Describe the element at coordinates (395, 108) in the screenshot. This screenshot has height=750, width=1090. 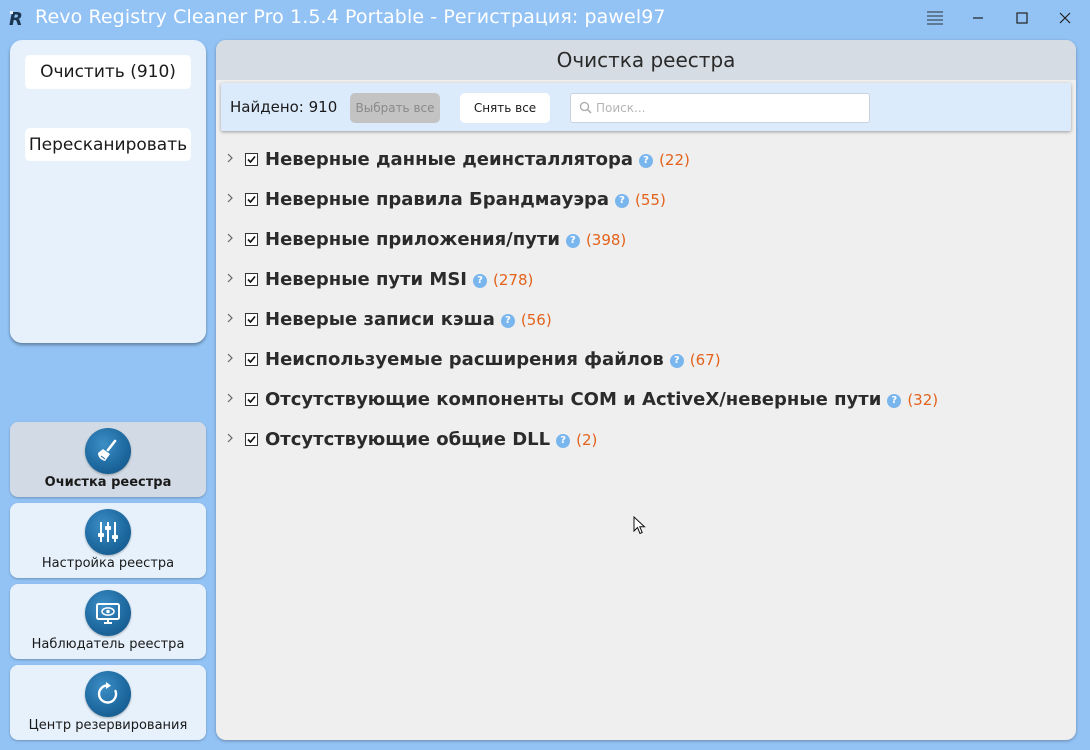
I see `select-all-button: Выбрать все` at that location.